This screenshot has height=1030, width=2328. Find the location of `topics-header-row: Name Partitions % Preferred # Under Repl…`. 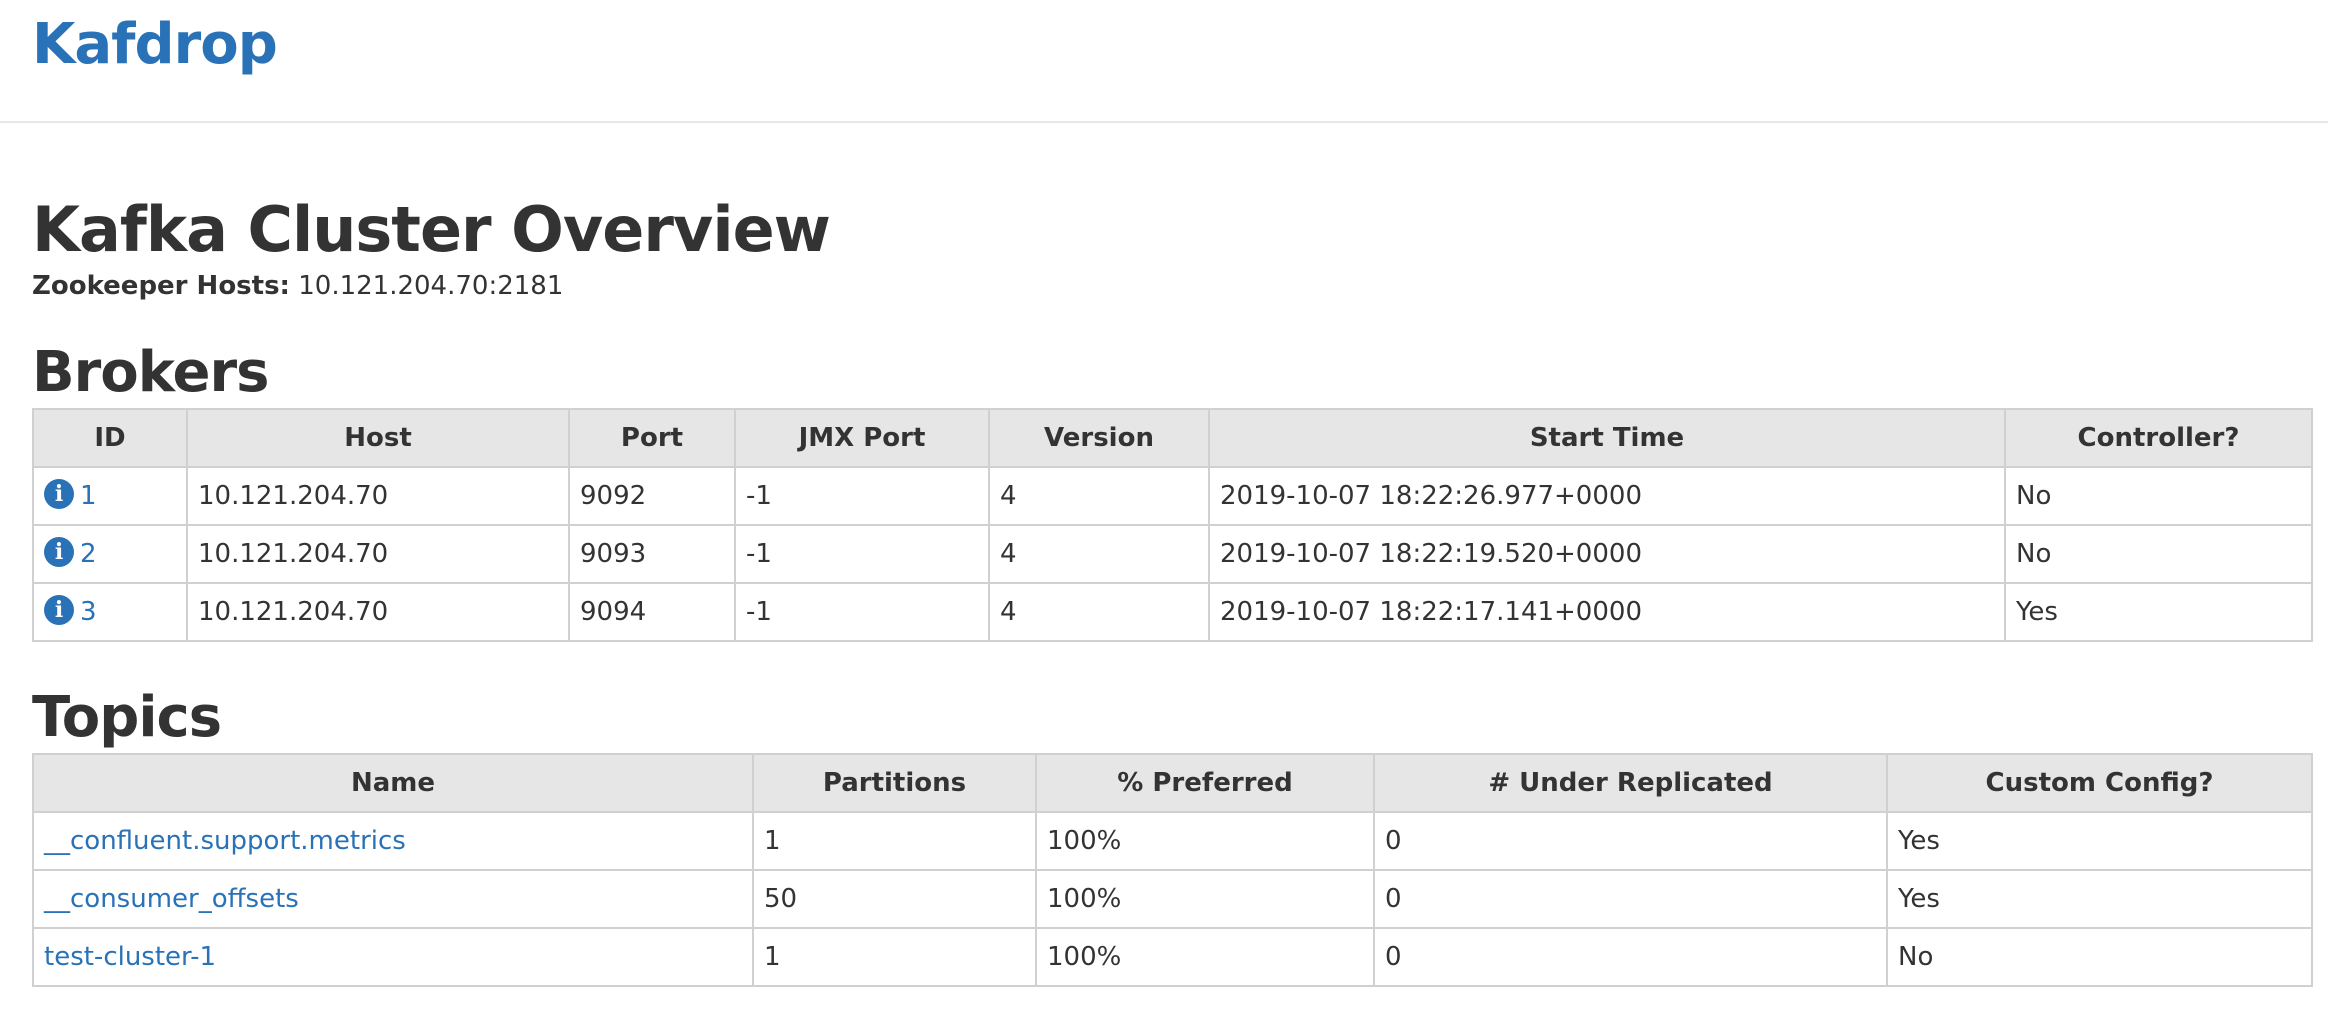

topics-header-row: Name Partitions % Preferred # Under Repl… is located at coordinates (1172, 783).